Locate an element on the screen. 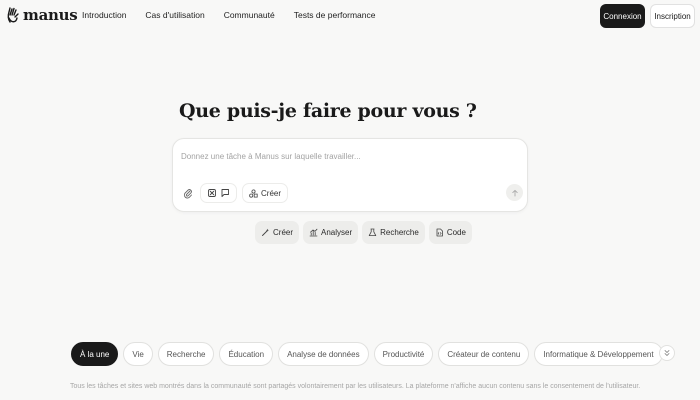 Image resolution: width=700 pixels, height=400 pixels. mode-toggle-group is located at coordinates (218, 193).